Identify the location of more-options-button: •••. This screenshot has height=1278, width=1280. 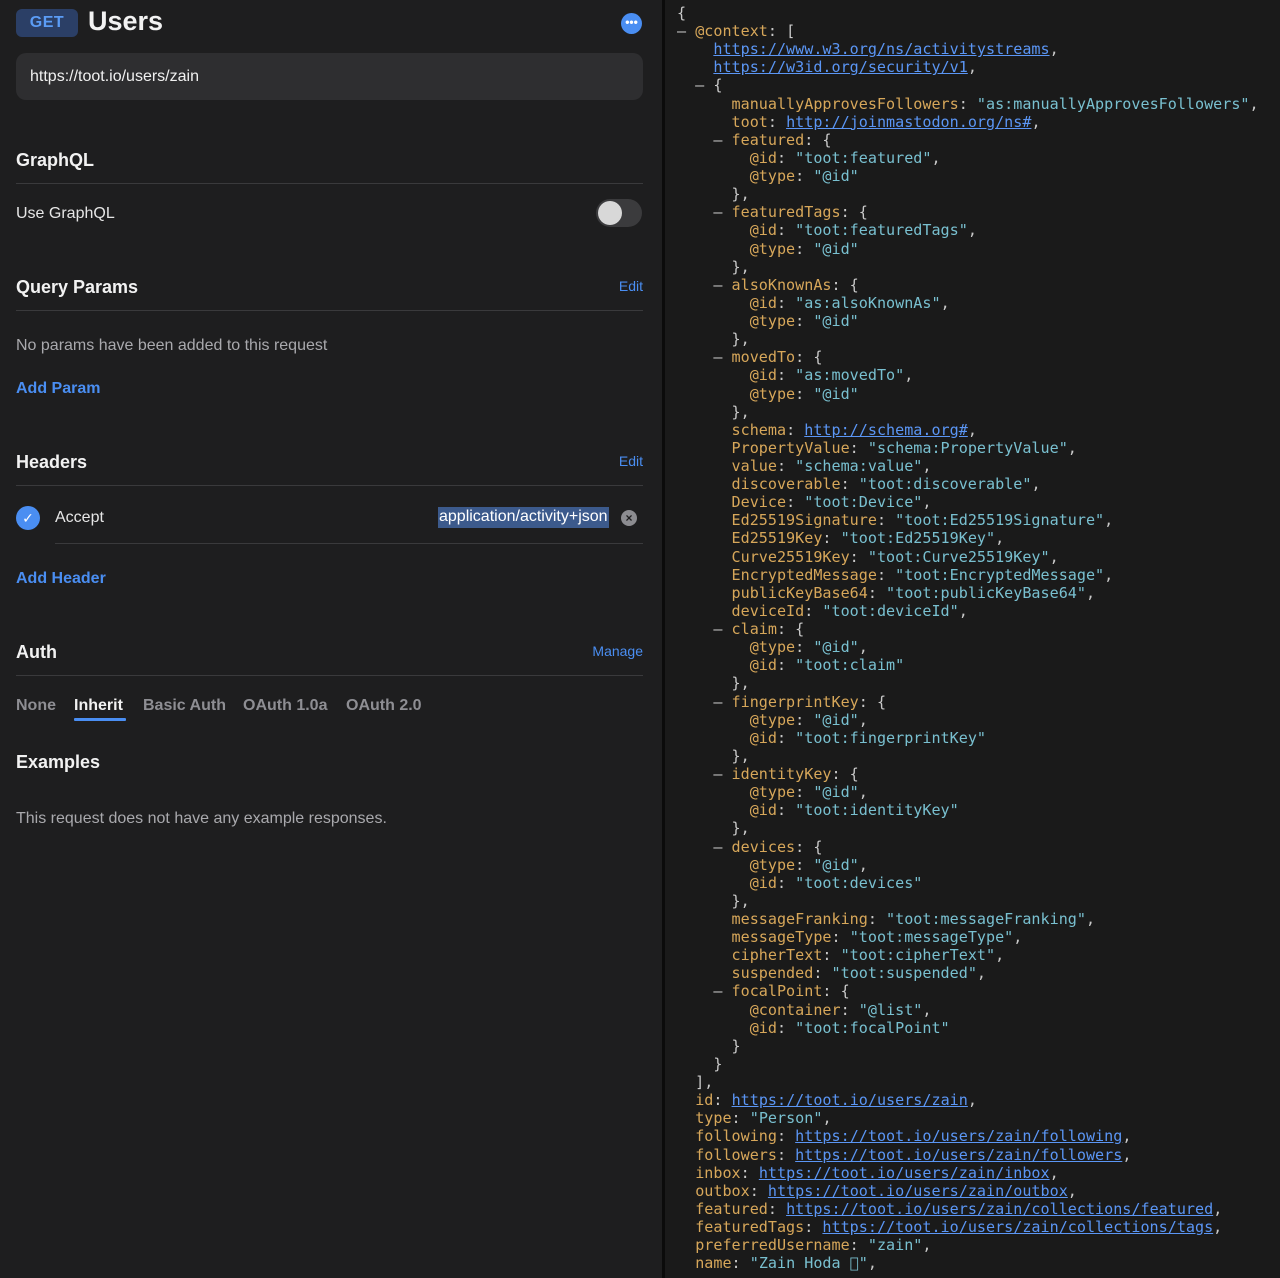
(631, 23).